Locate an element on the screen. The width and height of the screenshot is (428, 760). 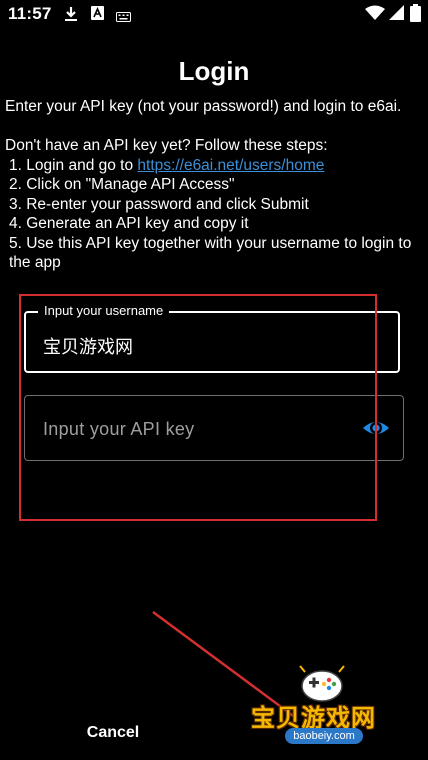
username-field: Input your username 宝贝游戏网 is located at coordinates (212, 338).